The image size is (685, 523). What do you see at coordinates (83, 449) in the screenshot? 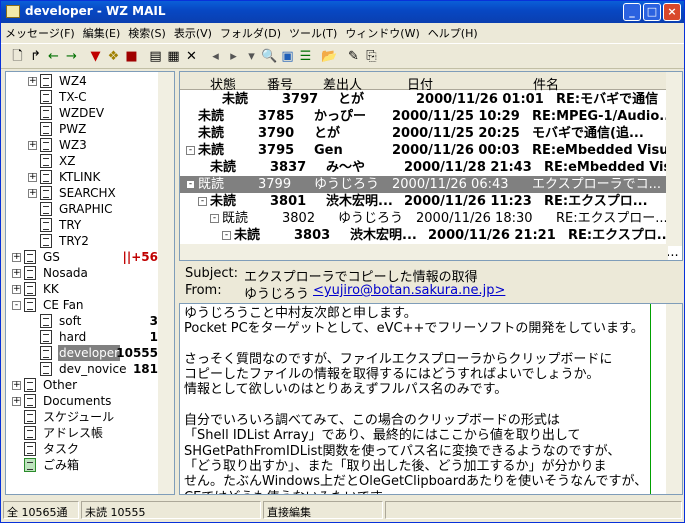
I see `folder-node: タスク` at bounding box center [83, 449].